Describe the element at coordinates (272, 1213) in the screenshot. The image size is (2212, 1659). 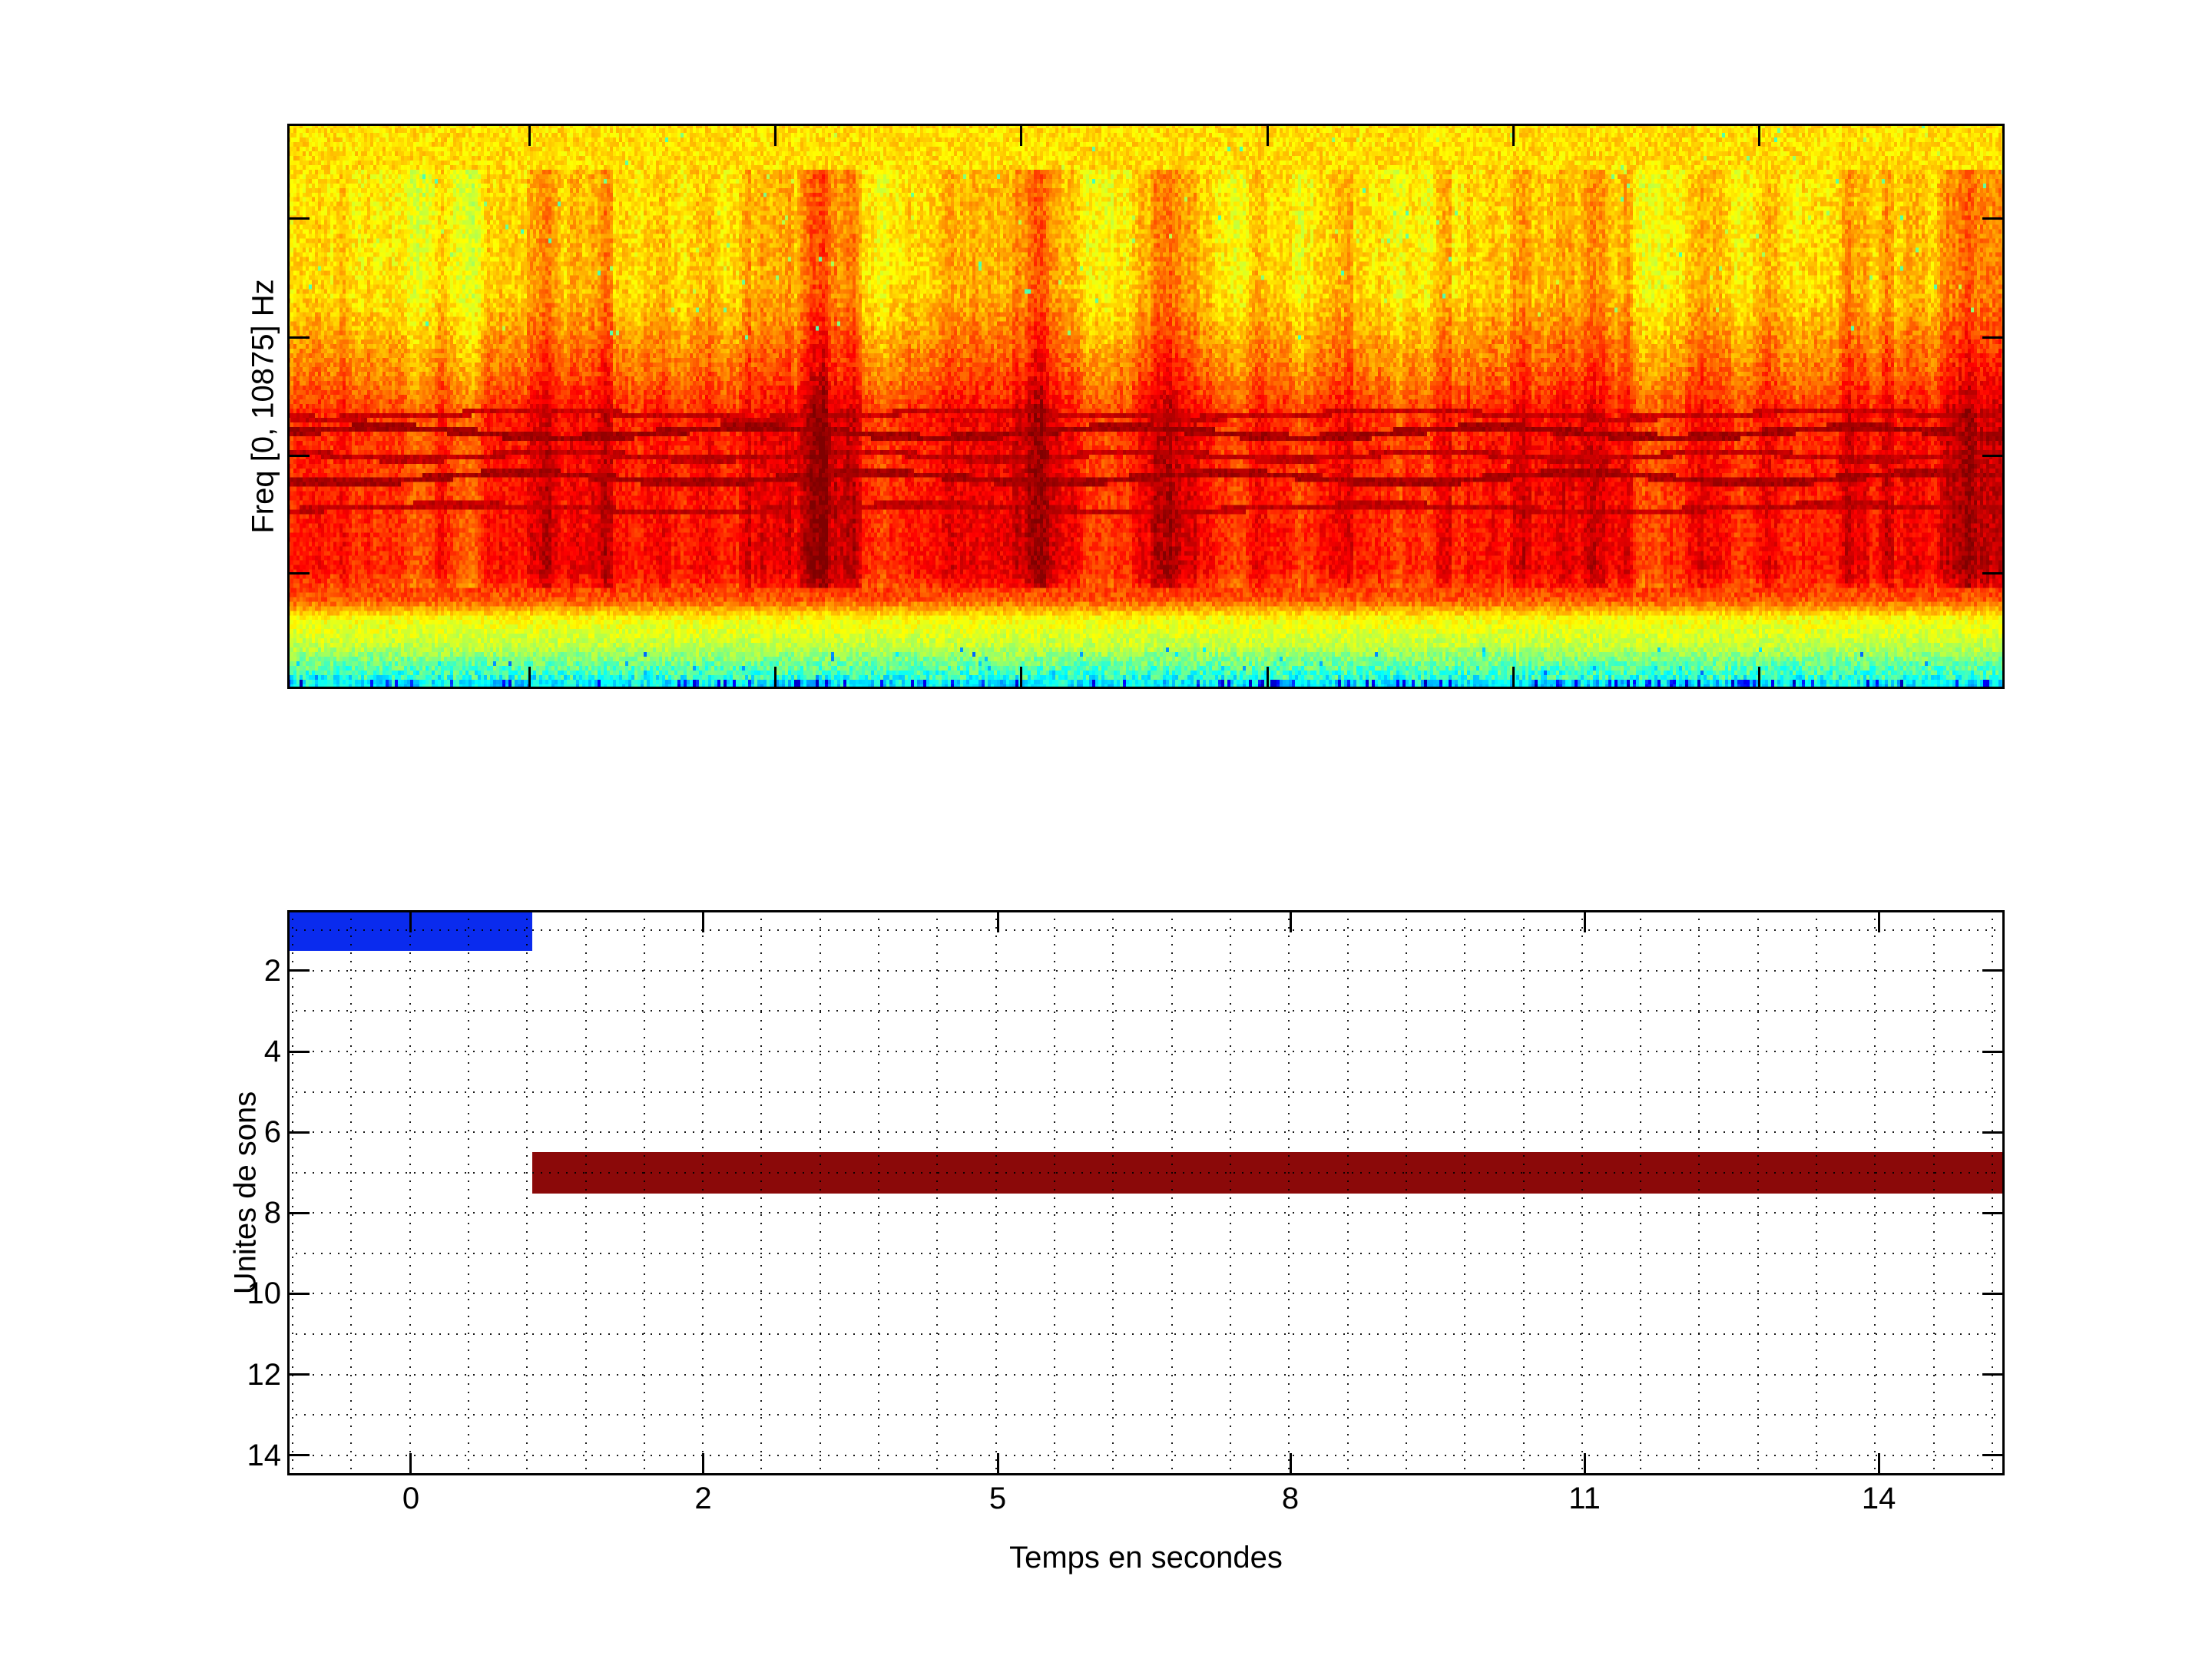
I see `y-tick-label: 8` at that location.